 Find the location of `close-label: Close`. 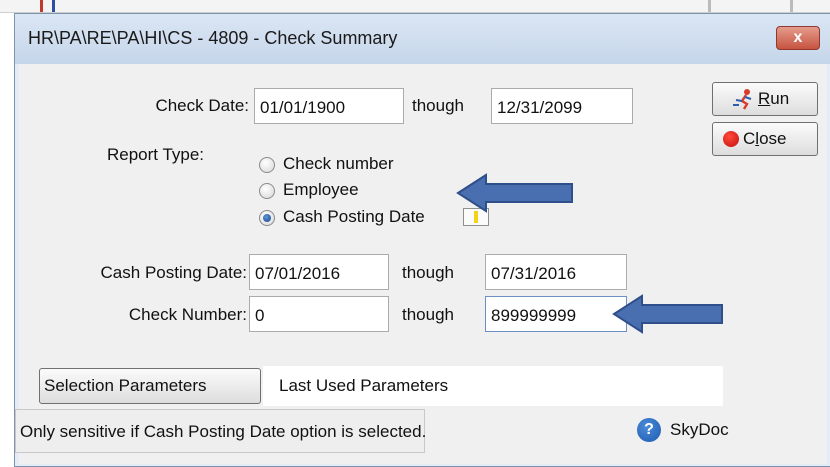

close-label: Close is located at coordinates (764, 139).